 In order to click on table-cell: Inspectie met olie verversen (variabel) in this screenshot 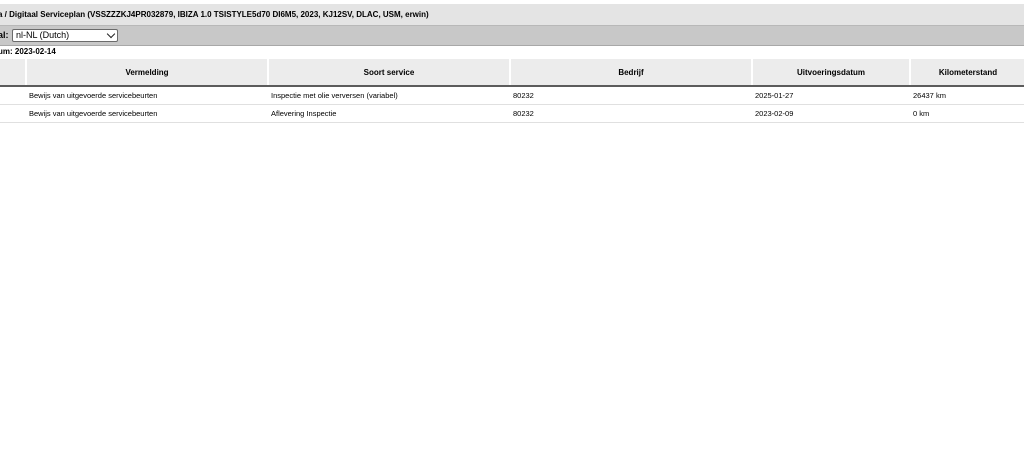, I will do `click(389, 95)`.